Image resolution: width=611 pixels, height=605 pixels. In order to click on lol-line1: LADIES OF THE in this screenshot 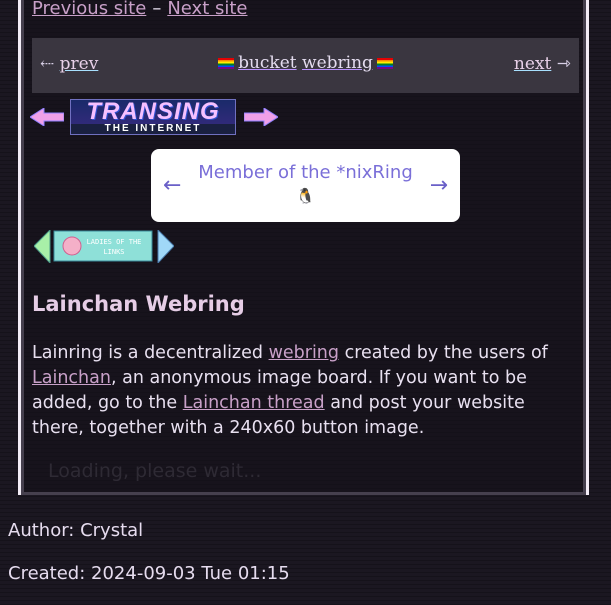, I will do `click(114, 242)`.